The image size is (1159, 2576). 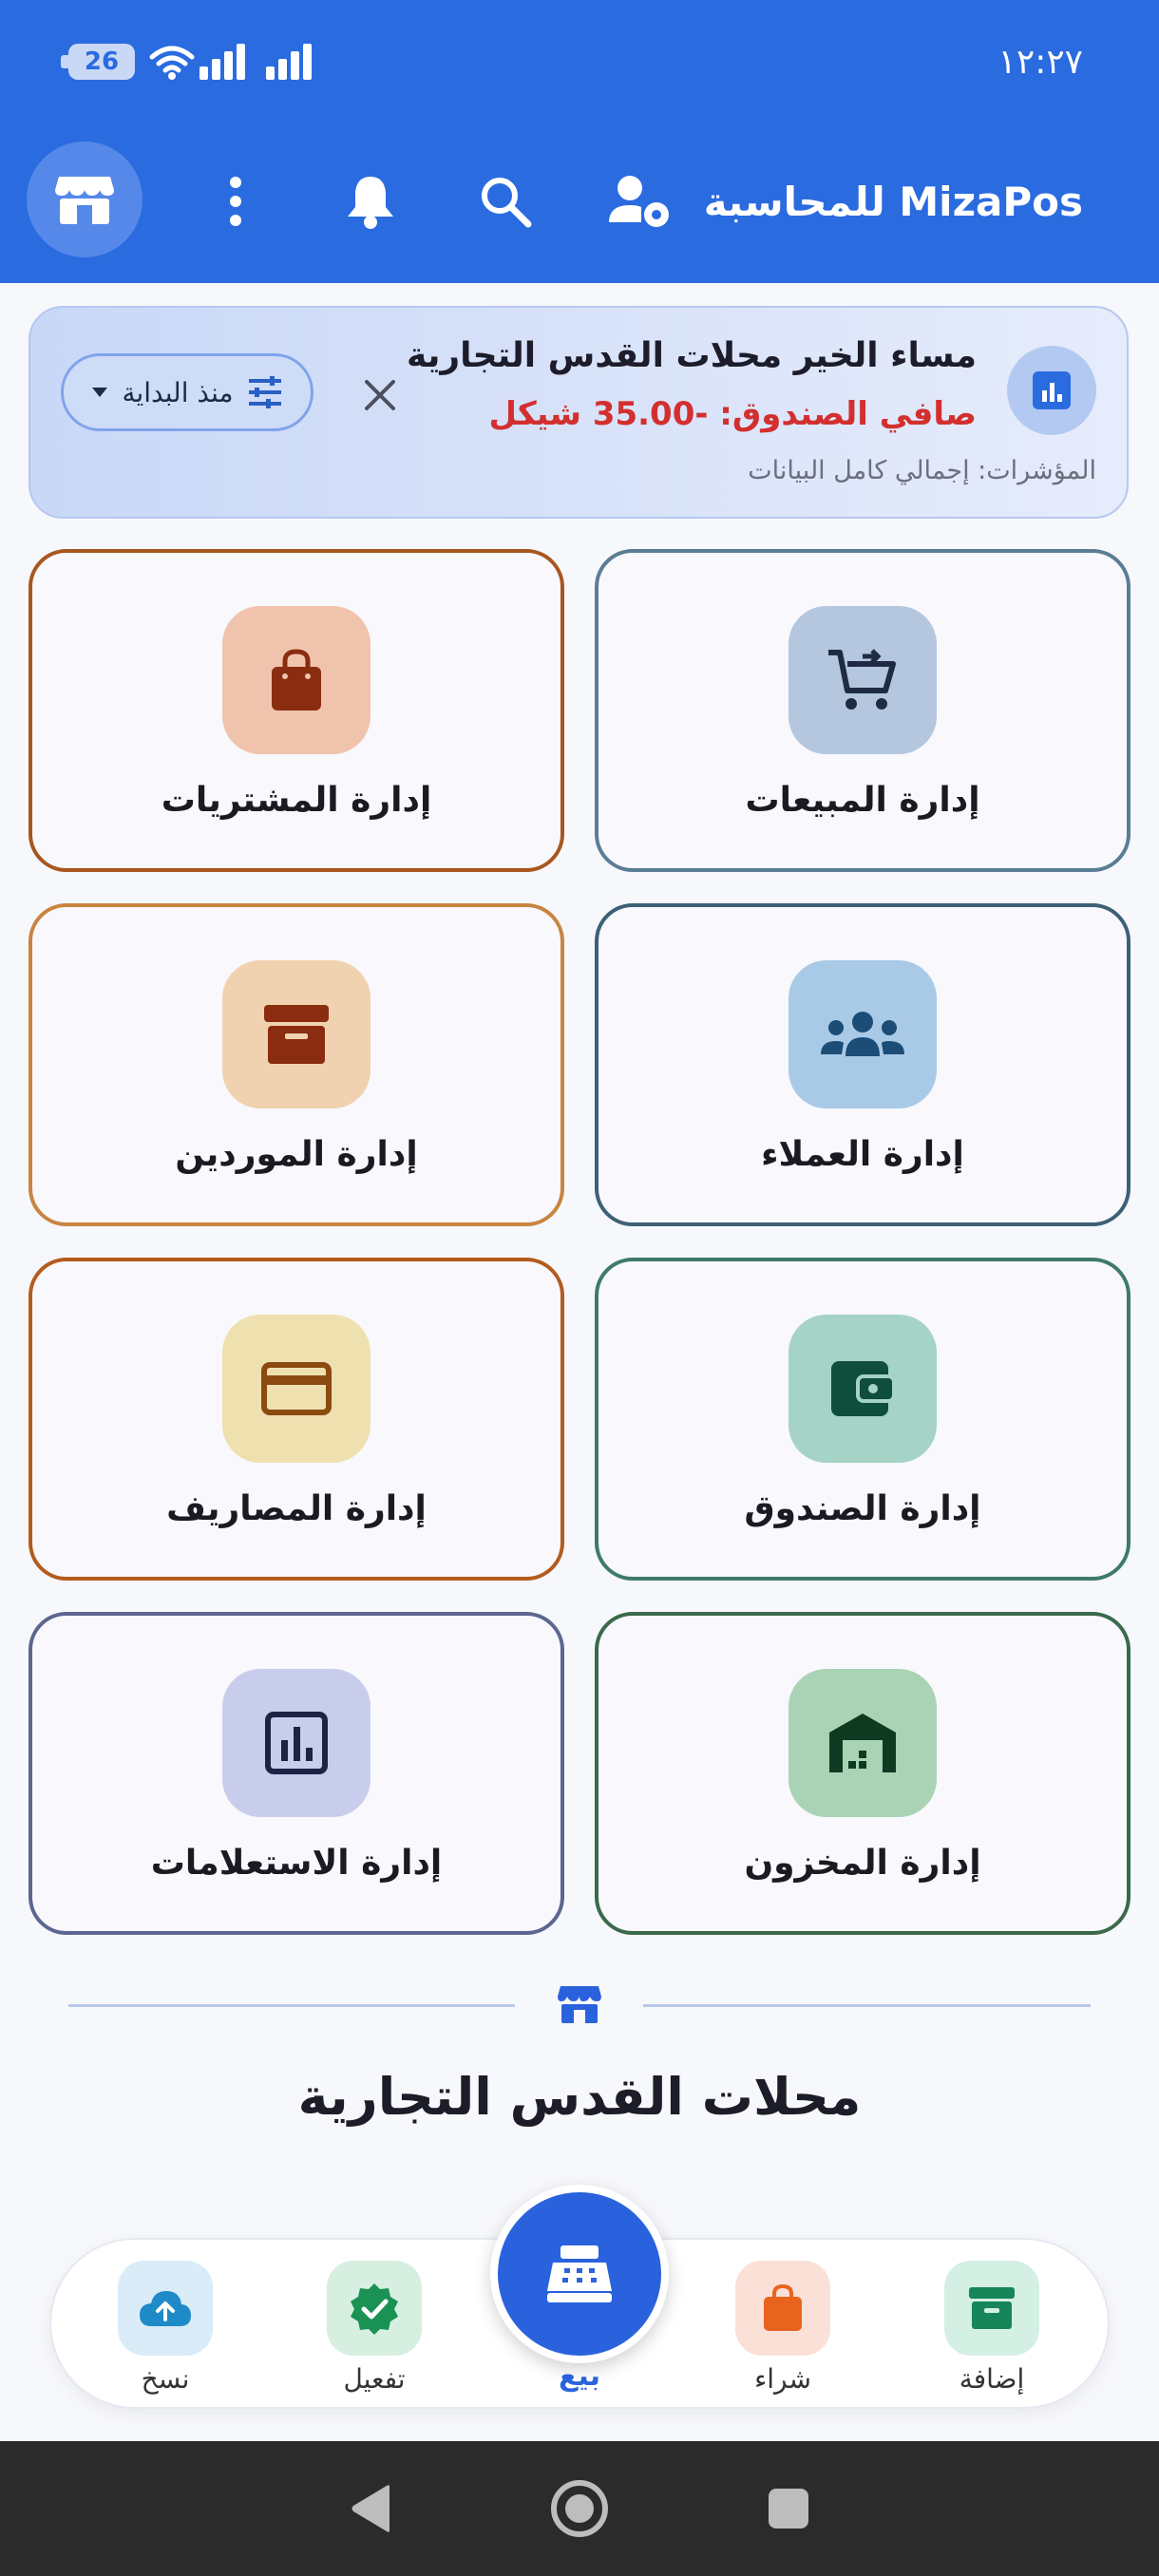 What do you see at coordinates (862, 1863) in the screenshot?
I see `tile-label: إدارة المخزون` at bounding box center [862, 1863].